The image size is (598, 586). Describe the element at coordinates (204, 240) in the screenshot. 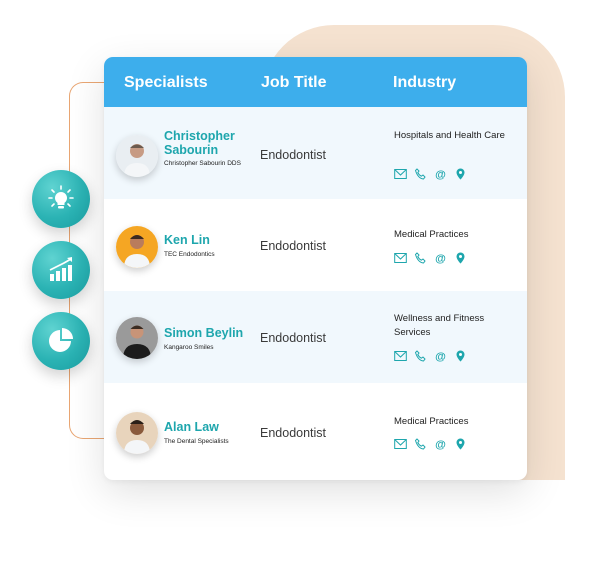

I see `specialist-name: Ken Lin` at that location.